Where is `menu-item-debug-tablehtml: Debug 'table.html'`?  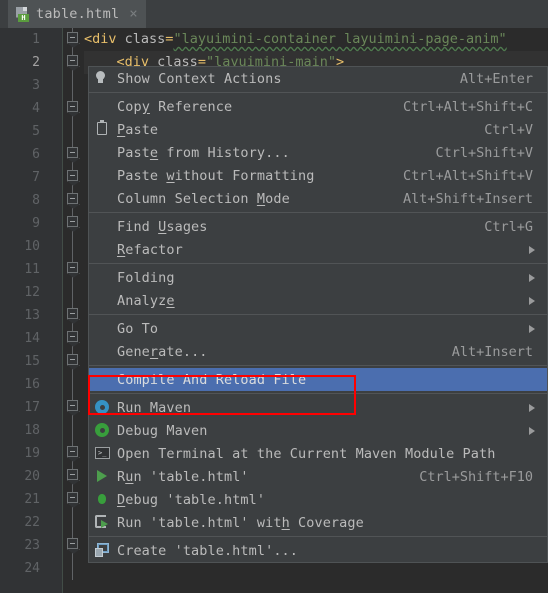 menu-item-debug-tablehtml: Debug 'table.html' is located at coordinates (318, 499).